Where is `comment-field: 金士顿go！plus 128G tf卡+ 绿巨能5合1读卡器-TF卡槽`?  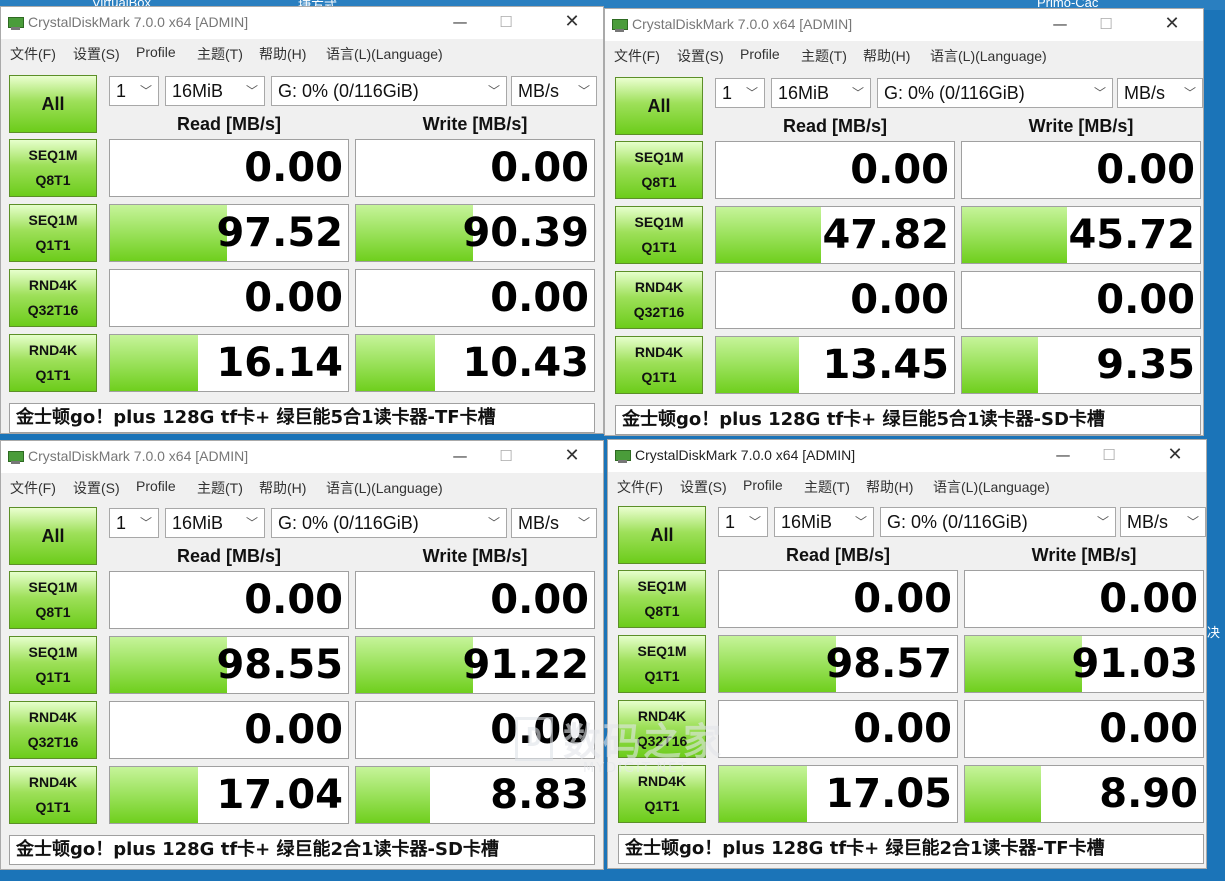 comment-field: 金士顿go！plus 128G tf卡+ 绿巨能5合1读卡器-TF卡槽 is located at coordinates (302, 418).